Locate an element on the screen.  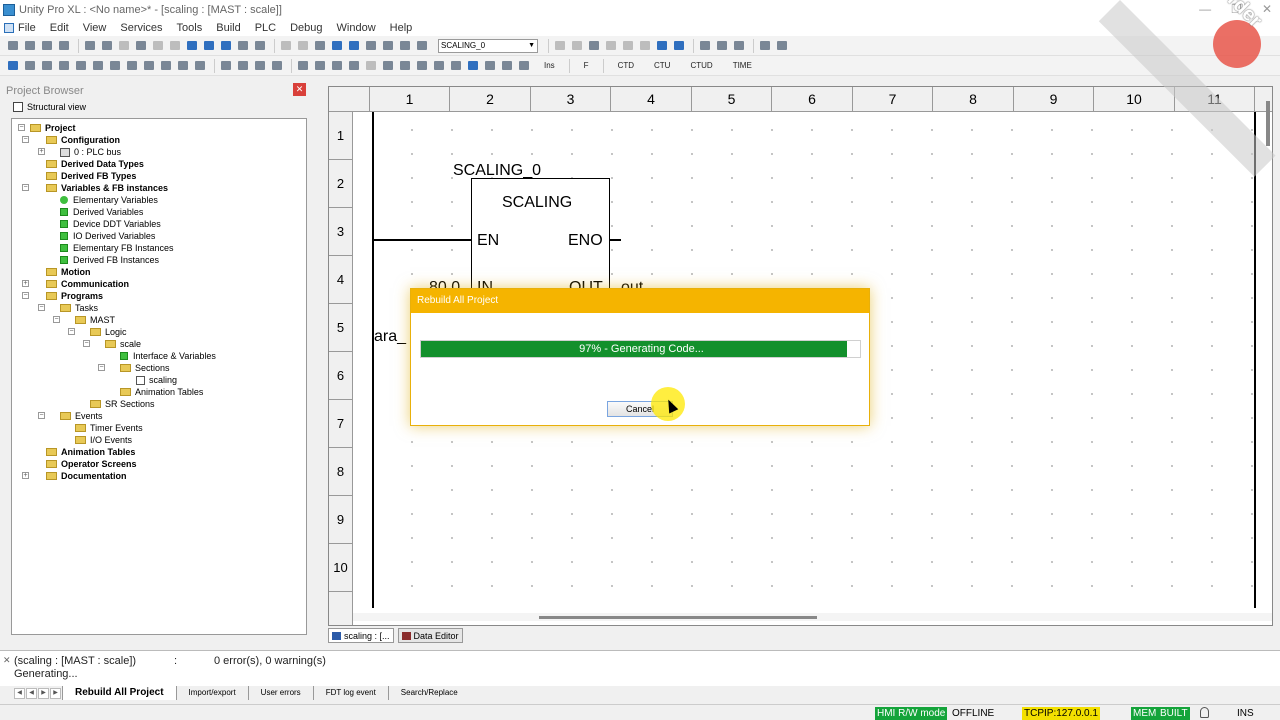
function-icon is located at coordinates (405, 46).